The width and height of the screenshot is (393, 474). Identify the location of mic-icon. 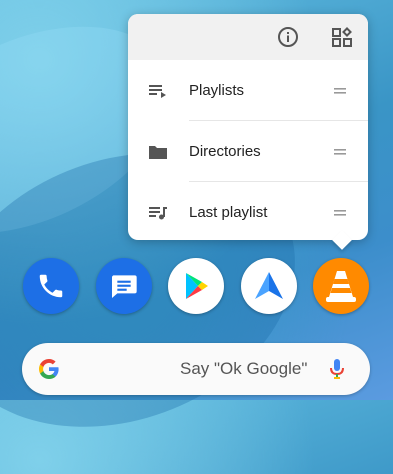
(337, 369).